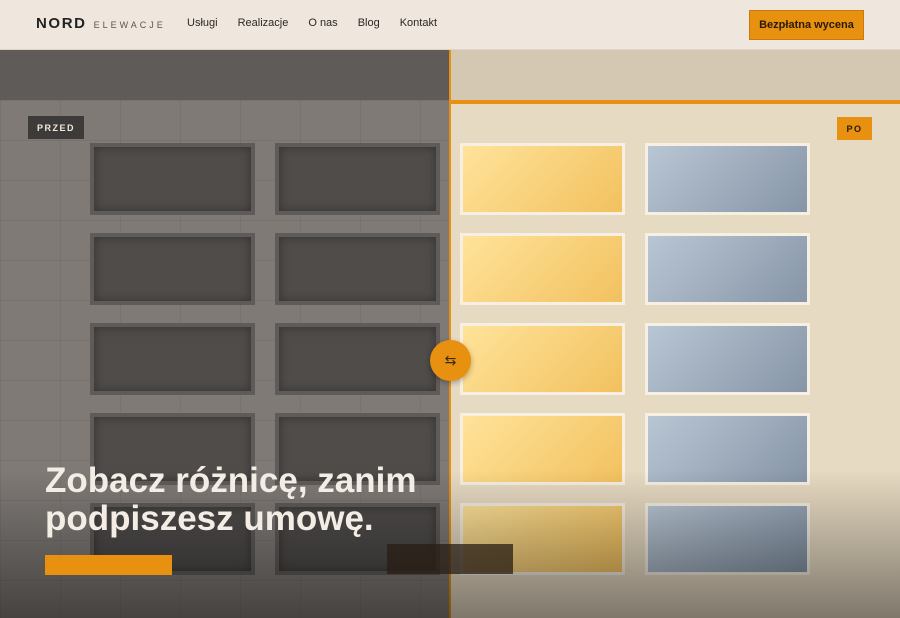 The height and width of the screenshot is (618, 900). What do you see at coordinates (263, 23) in the screenshot?
I see `nav-item-realizacje: Realizacje` at bounding box center [263, 23].